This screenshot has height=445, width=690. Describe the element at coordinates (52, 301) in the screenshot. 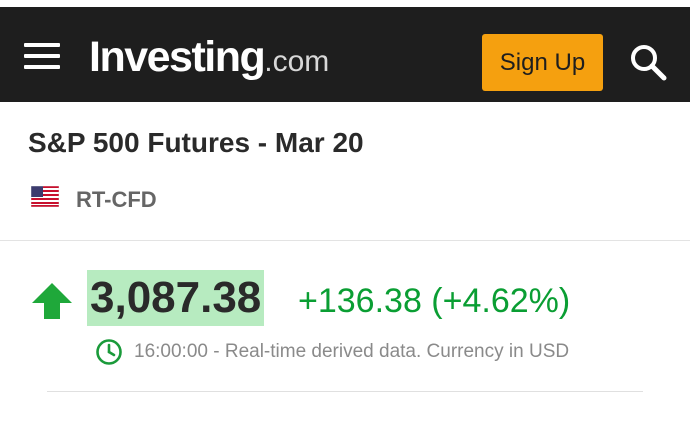

I see `up-arrow-icon` at that location.